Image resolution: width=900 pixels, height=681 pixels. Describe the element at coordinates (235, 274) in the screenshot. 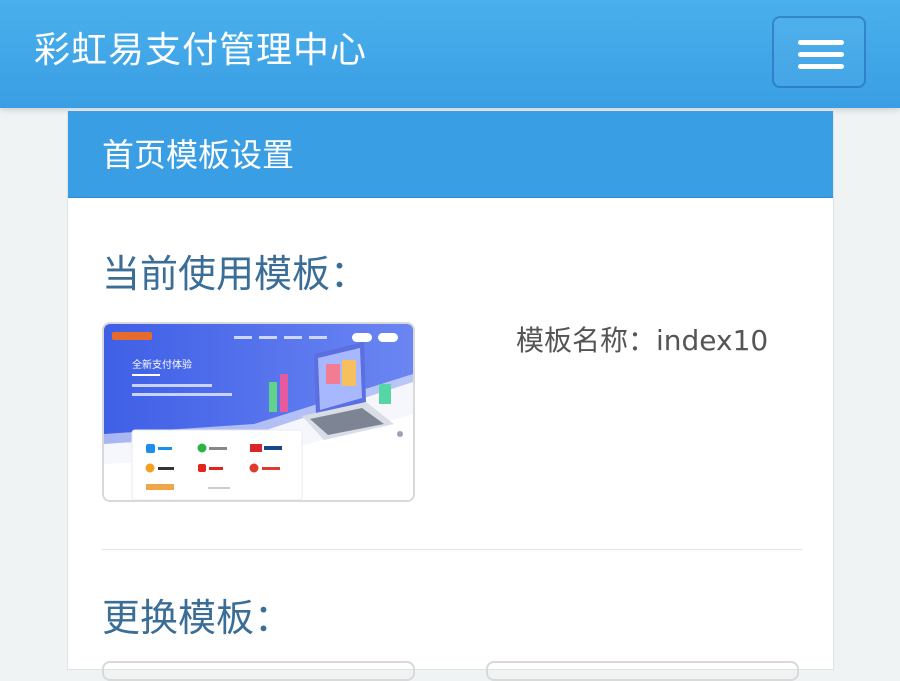

I see `current-template-heading: 当前使用模板：` at that location.